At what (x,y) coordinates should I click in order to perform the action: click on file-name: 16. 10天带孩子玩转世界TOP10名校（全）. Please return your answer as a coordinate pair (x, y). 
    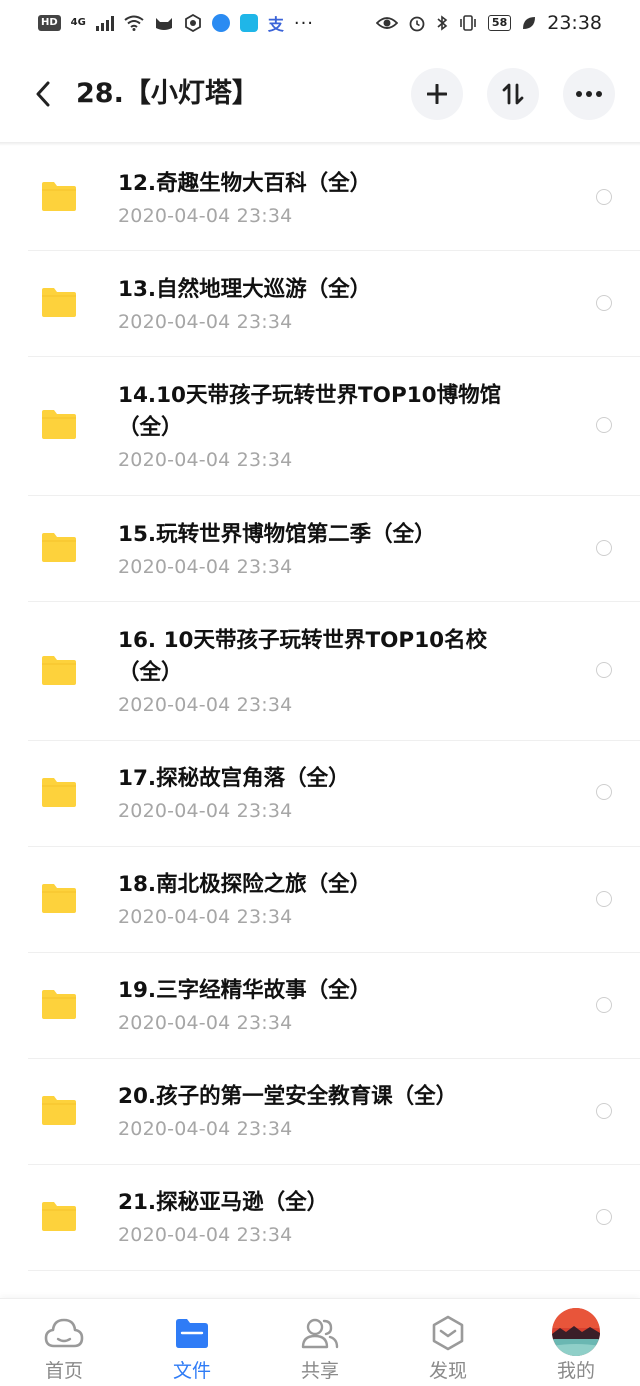
    Looking at the image, I should click on (303, 656).